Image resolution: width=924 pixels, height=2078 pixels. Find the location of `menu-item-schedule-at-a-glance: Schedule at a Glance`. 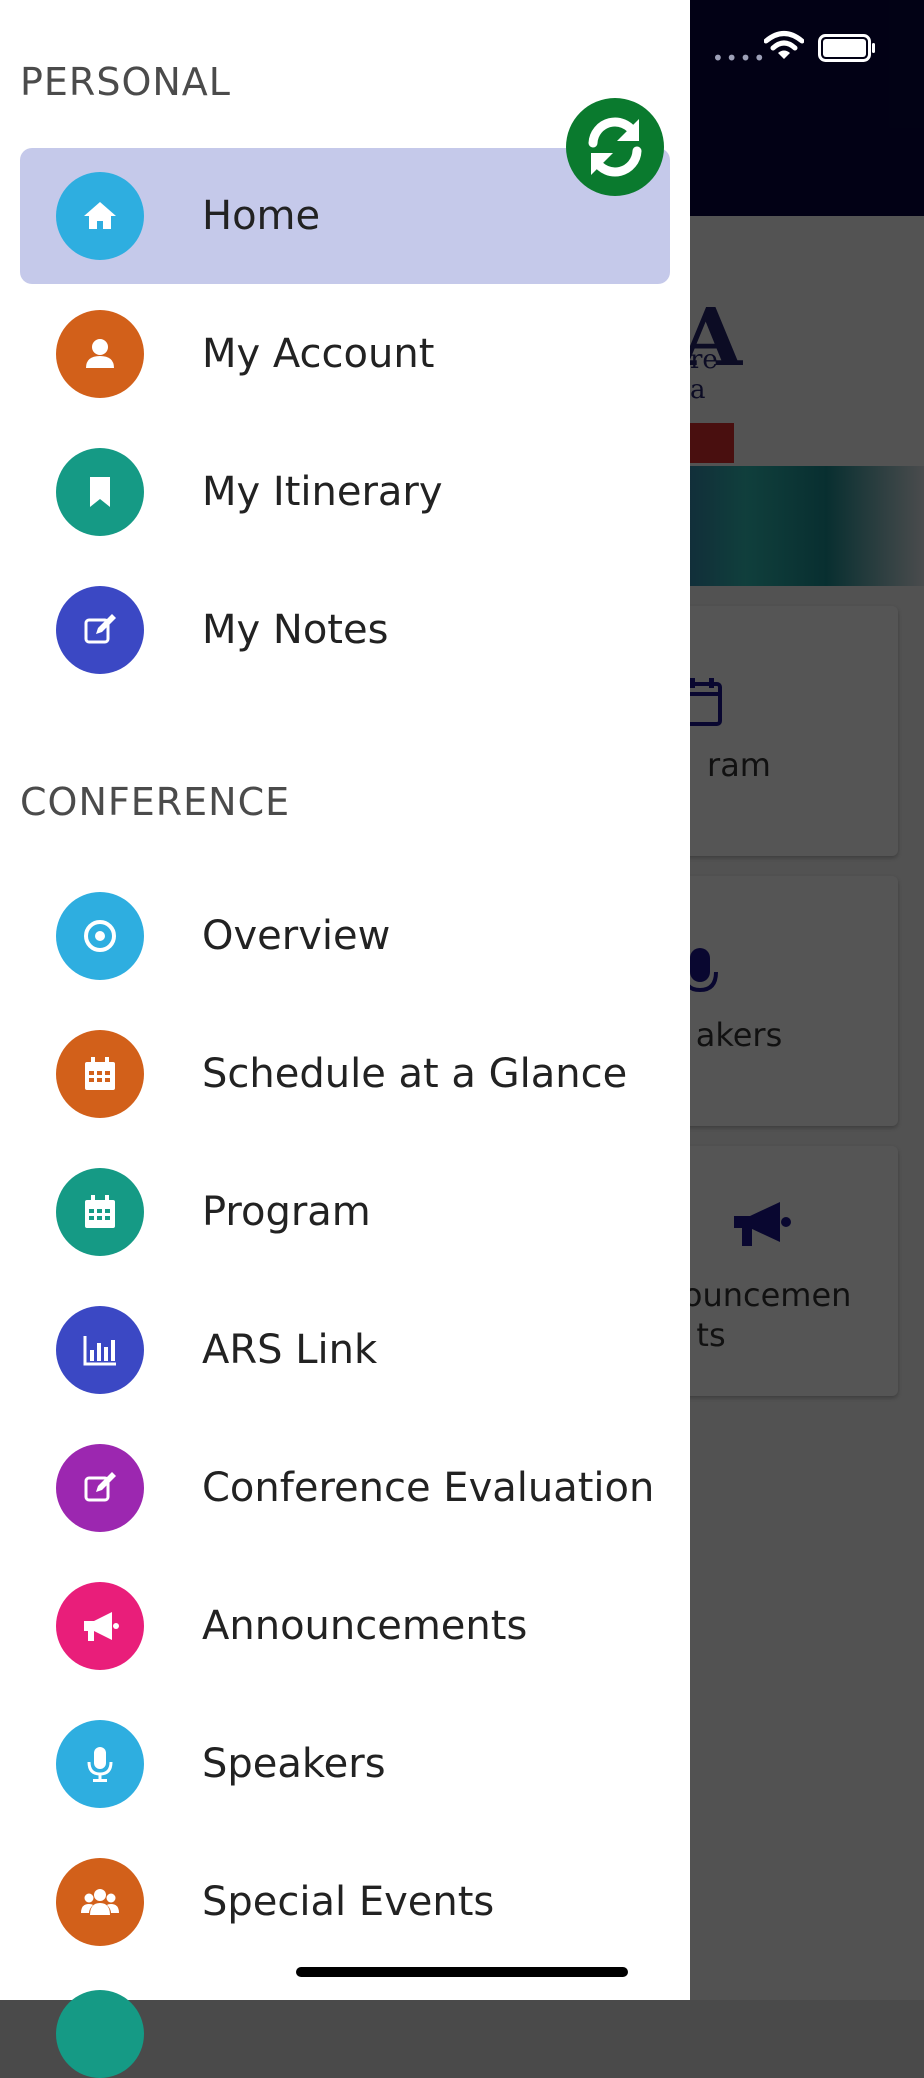

menu-item-schedule-at-a-glance: Schedule at a Glance is located at coordinates (345, 1074).